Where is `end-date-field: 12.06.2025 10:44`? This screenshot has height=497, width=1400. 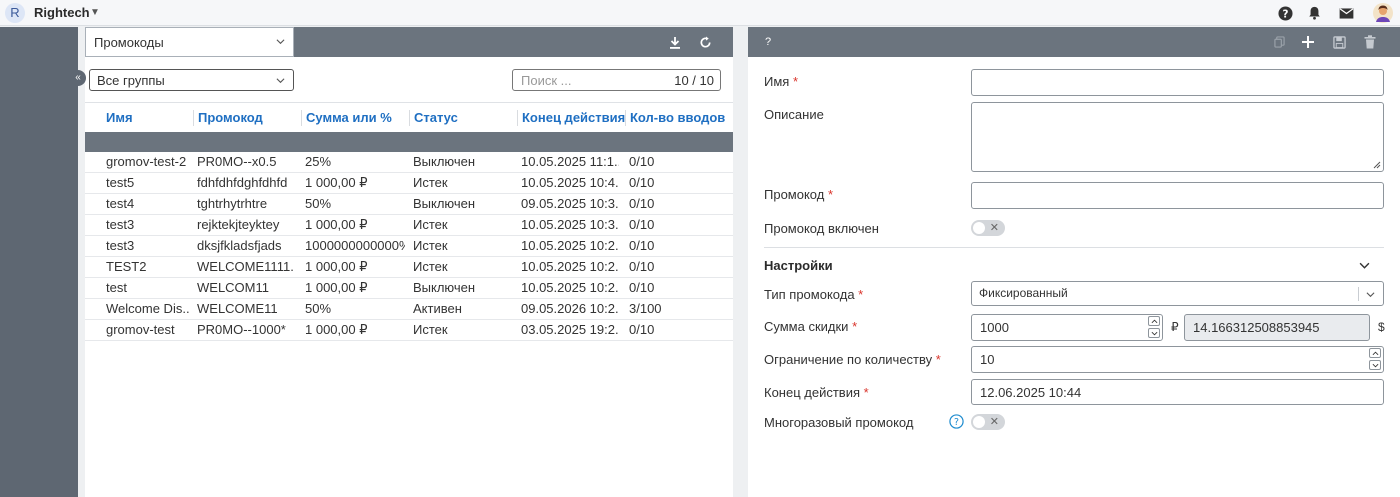
end-date-field: 12.06.2025 10:44 is located at coordinates (1177, 392).